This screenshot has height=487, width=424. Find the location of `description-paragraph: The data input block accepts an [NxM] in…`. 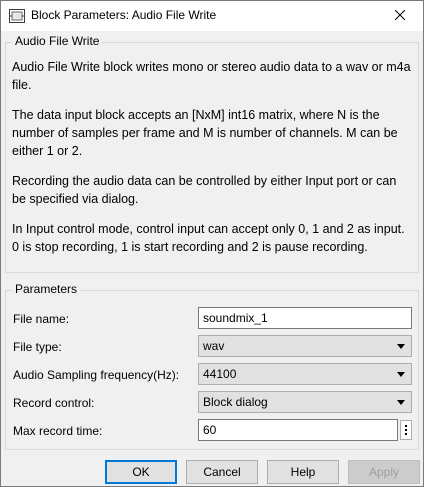

description-paragraph: The data input block accepts an [NxM] in… is located at coordinates (205, 133).